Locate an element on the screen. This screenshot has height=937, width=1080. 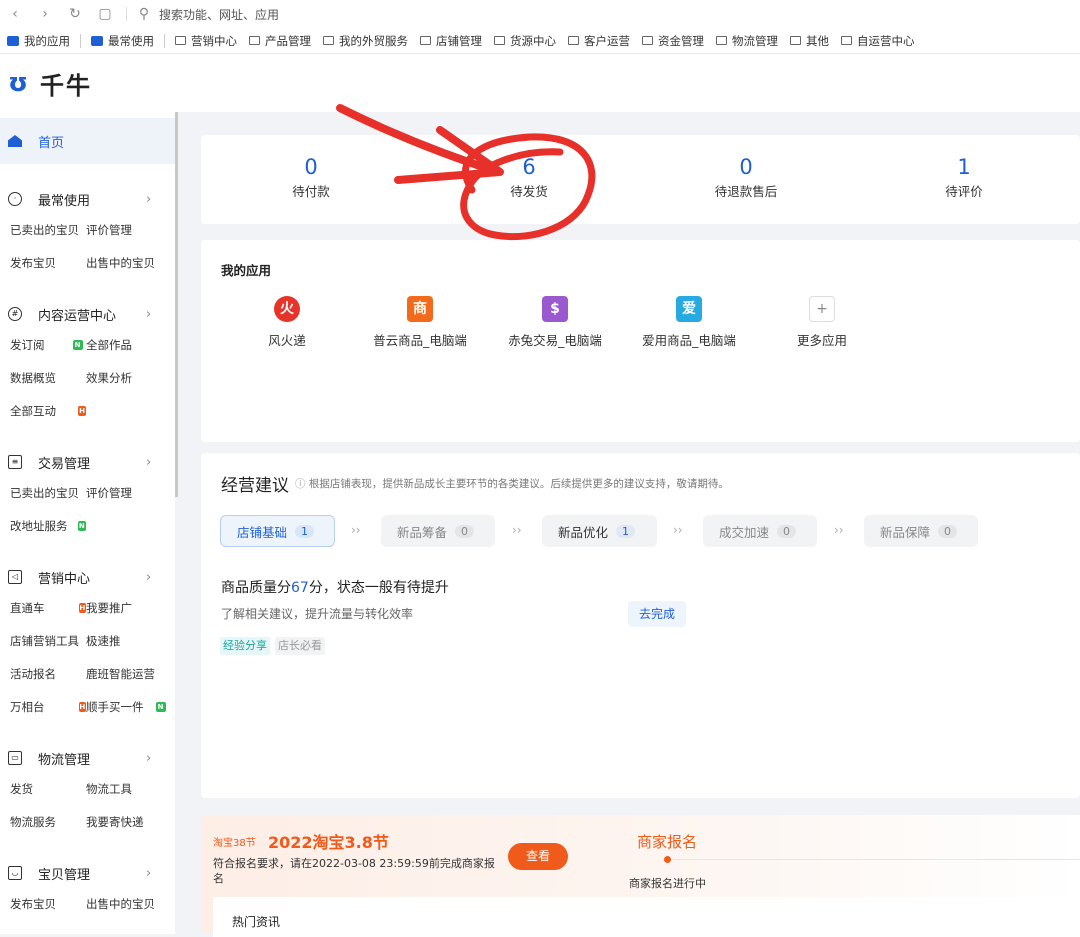
screenshot-icon: ▢ is located at coordinates (105, 14).